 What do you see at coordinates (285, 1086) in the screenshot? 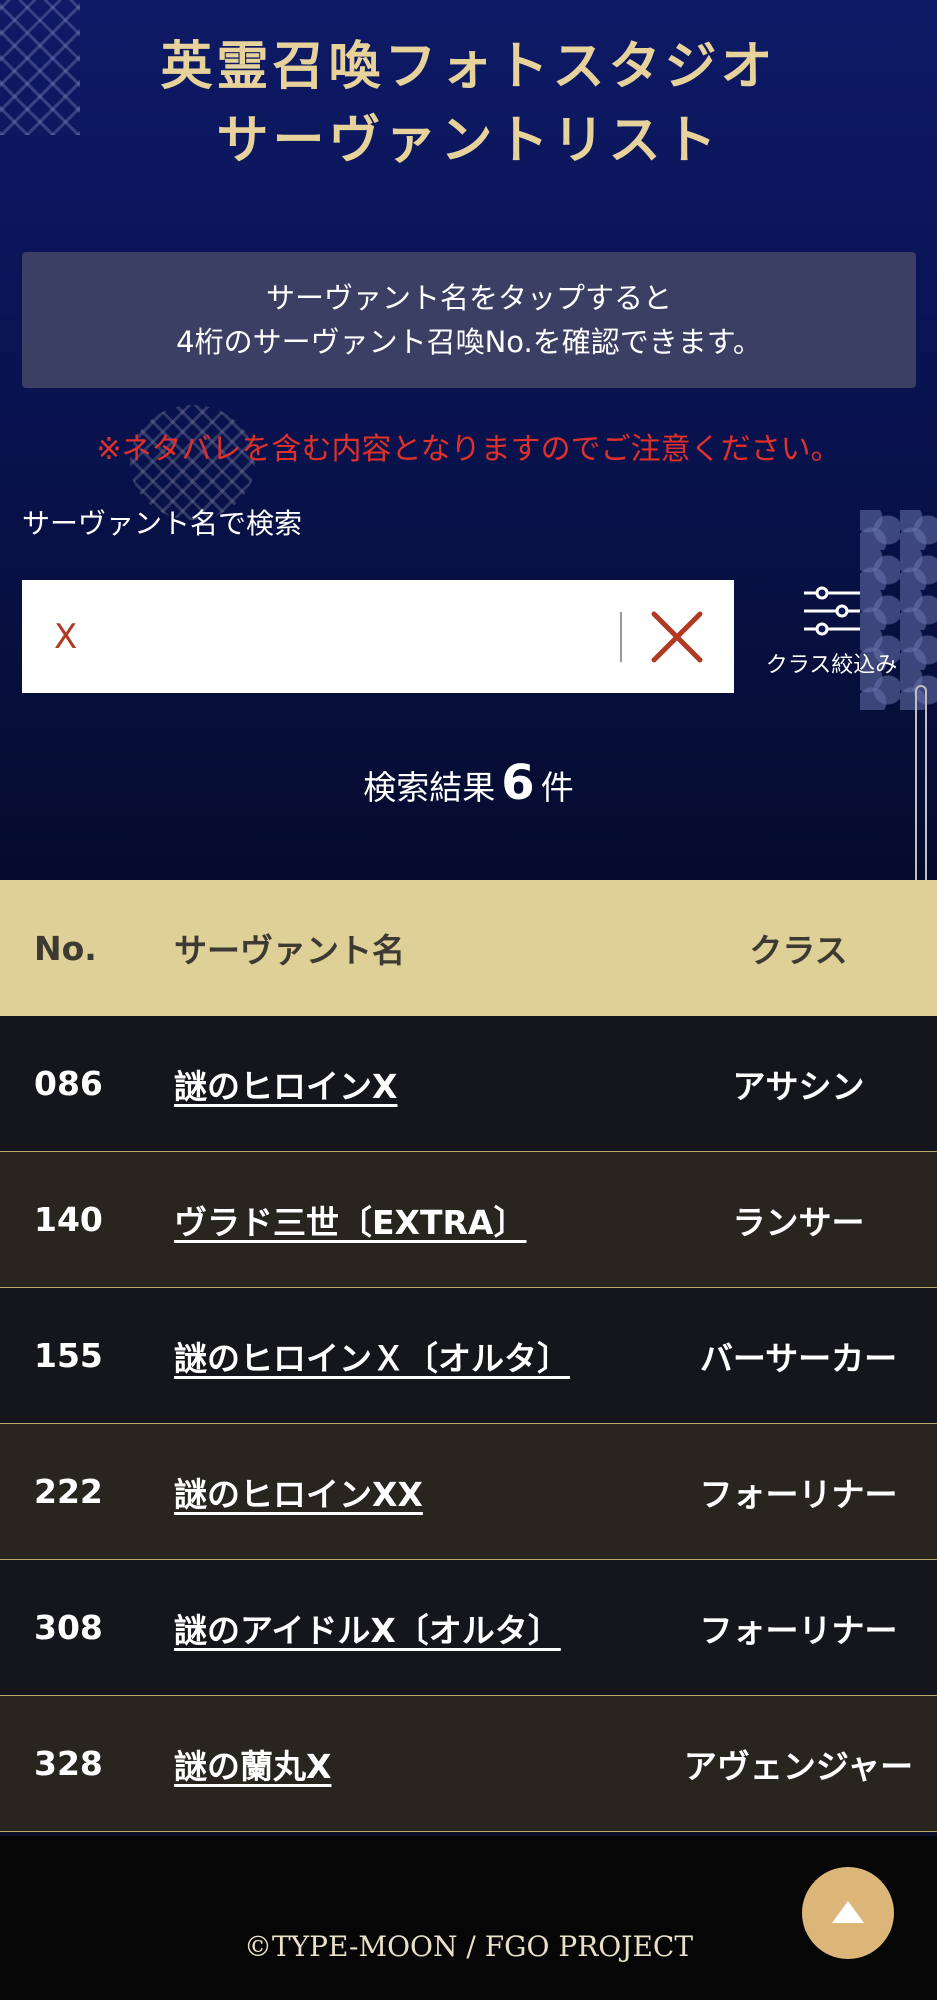
I see `servant-name-link: 謎のヒロインX` at bounding box center [285, 1086].